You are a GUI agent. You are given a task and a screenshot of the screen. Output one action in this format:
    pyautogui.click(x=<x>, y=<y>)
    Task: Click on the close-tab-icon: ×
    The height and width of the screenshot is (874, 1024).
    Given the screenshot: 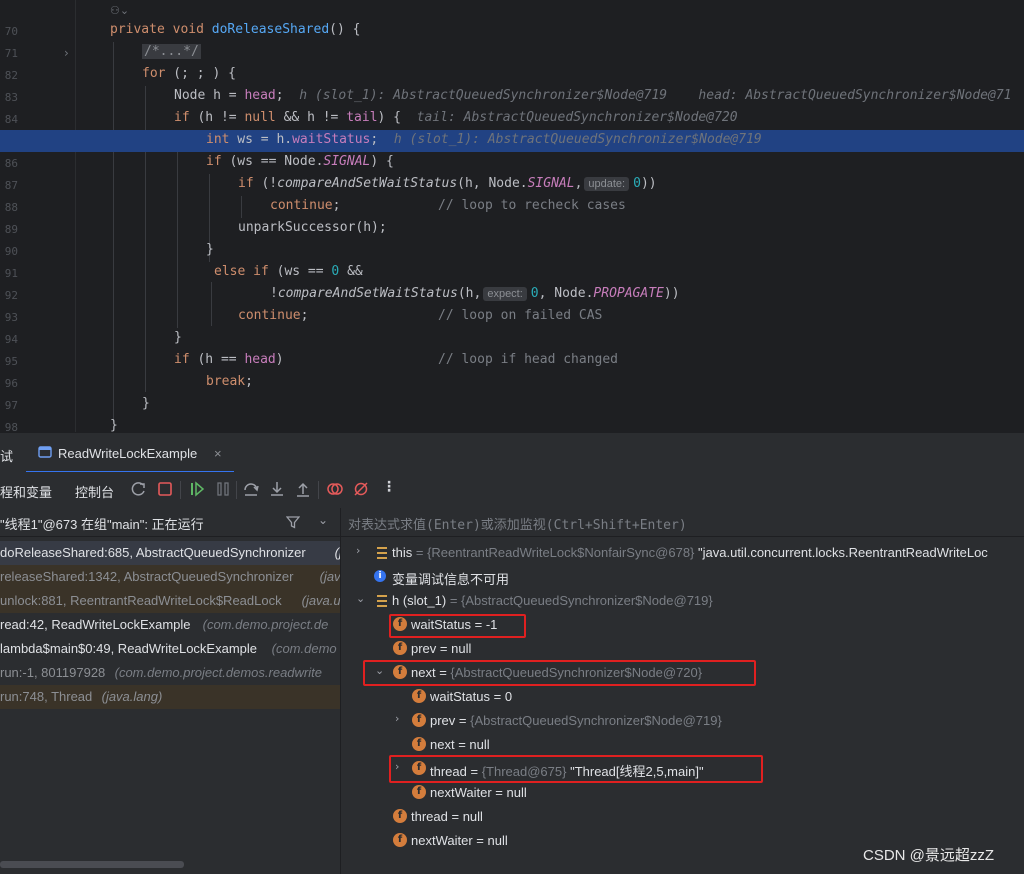 What is the action you would take?
    pyautogui.click(x=218, y=453)
    